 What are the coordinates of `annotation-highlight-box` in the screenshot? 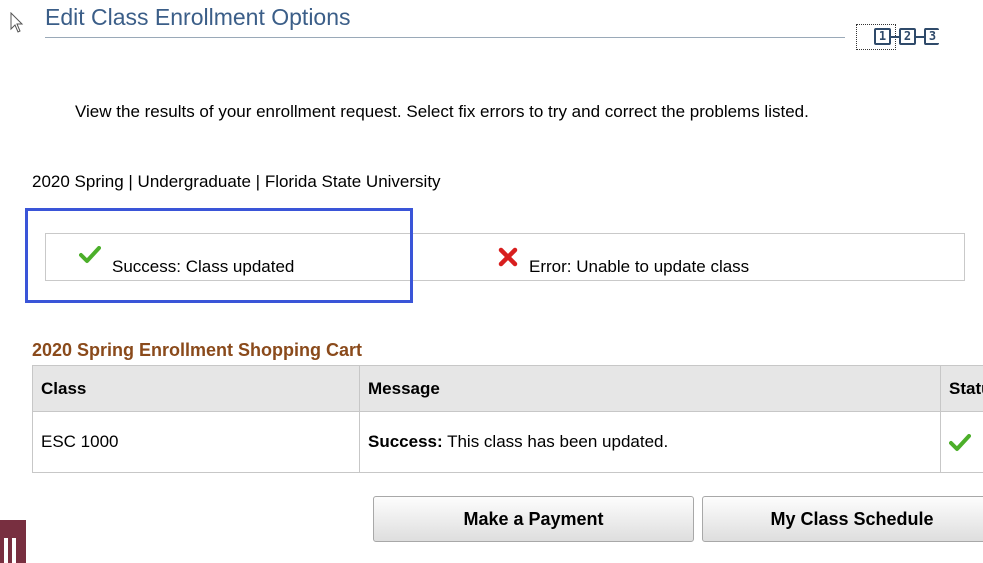 It's located at (219, 255).